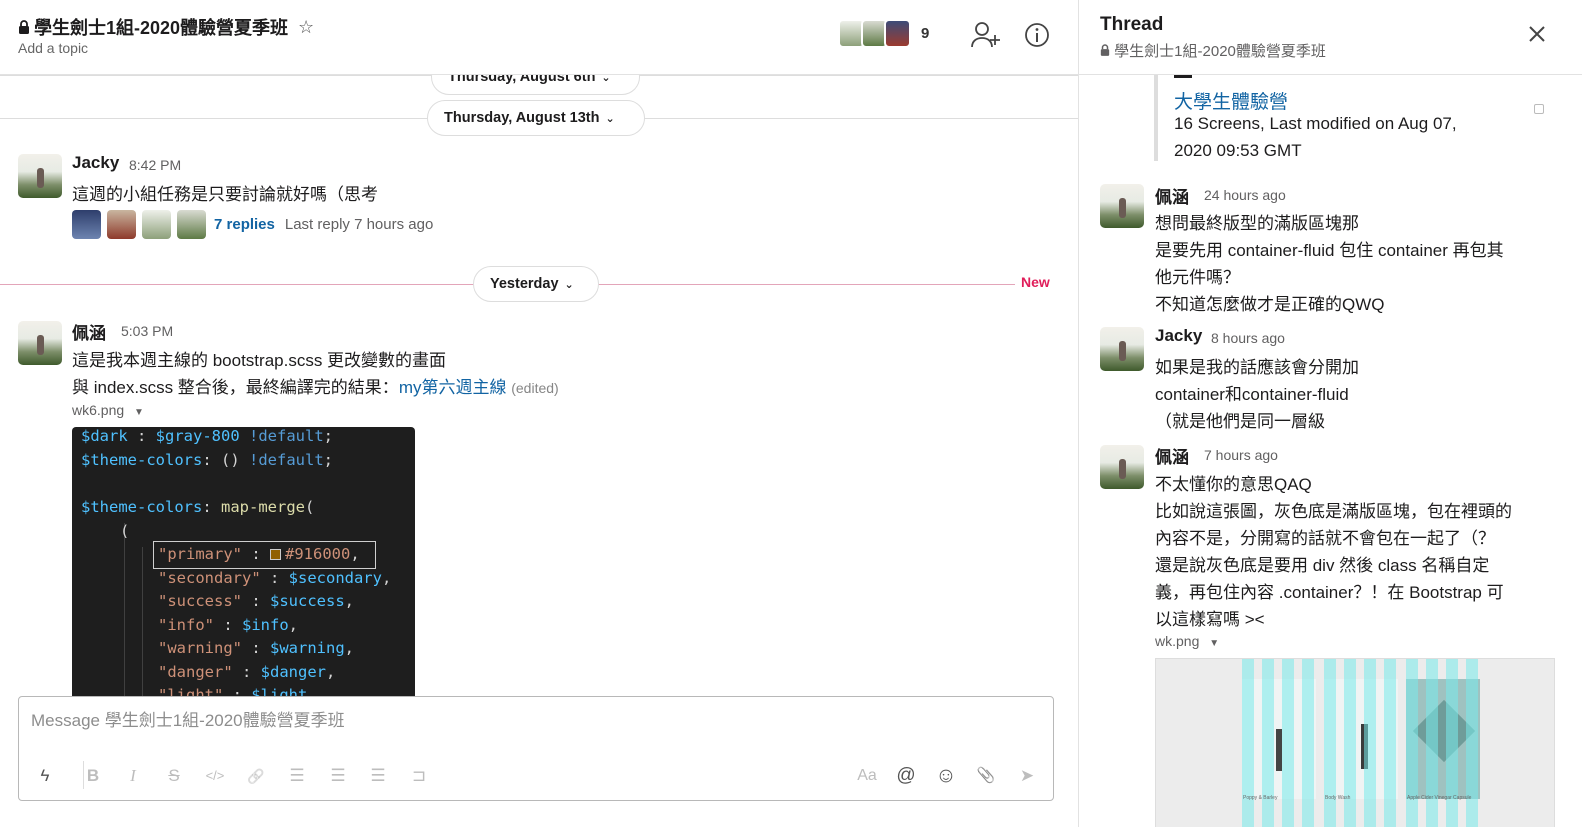  What do you see at coordinates (207, 436) in the screenshot?
I see `code-line: $dark : $gray-800 !default;` at bounding box center [207, 436].